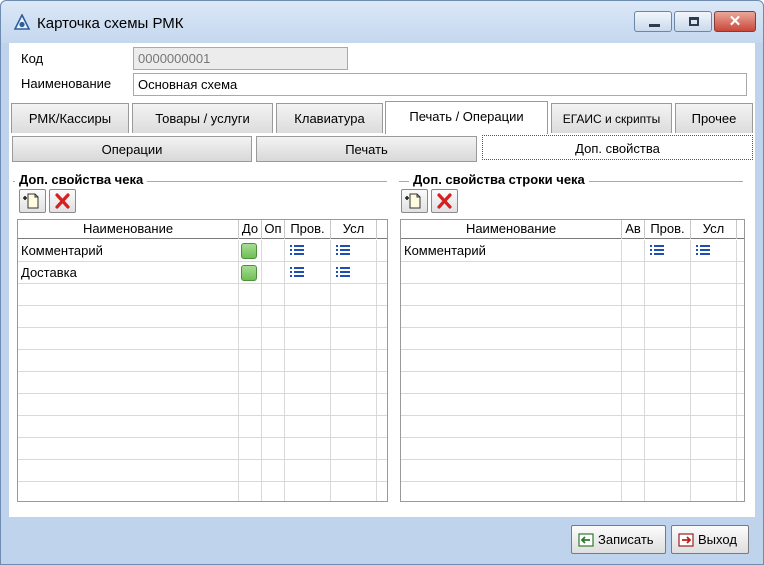  I want to click on name-field: Основная схема, so click(440, 84).